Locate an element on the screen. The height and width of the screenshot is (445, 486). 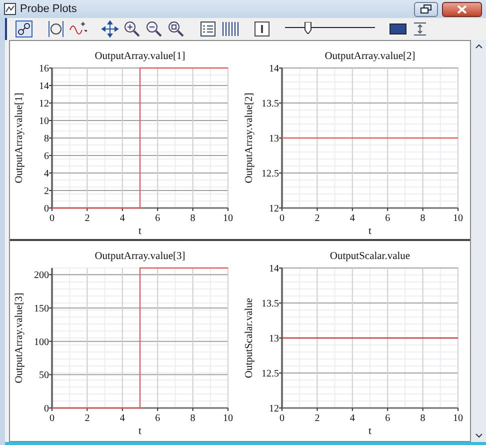
chart-title: OutputArray.value[1] is located at coordinates (140, 56).